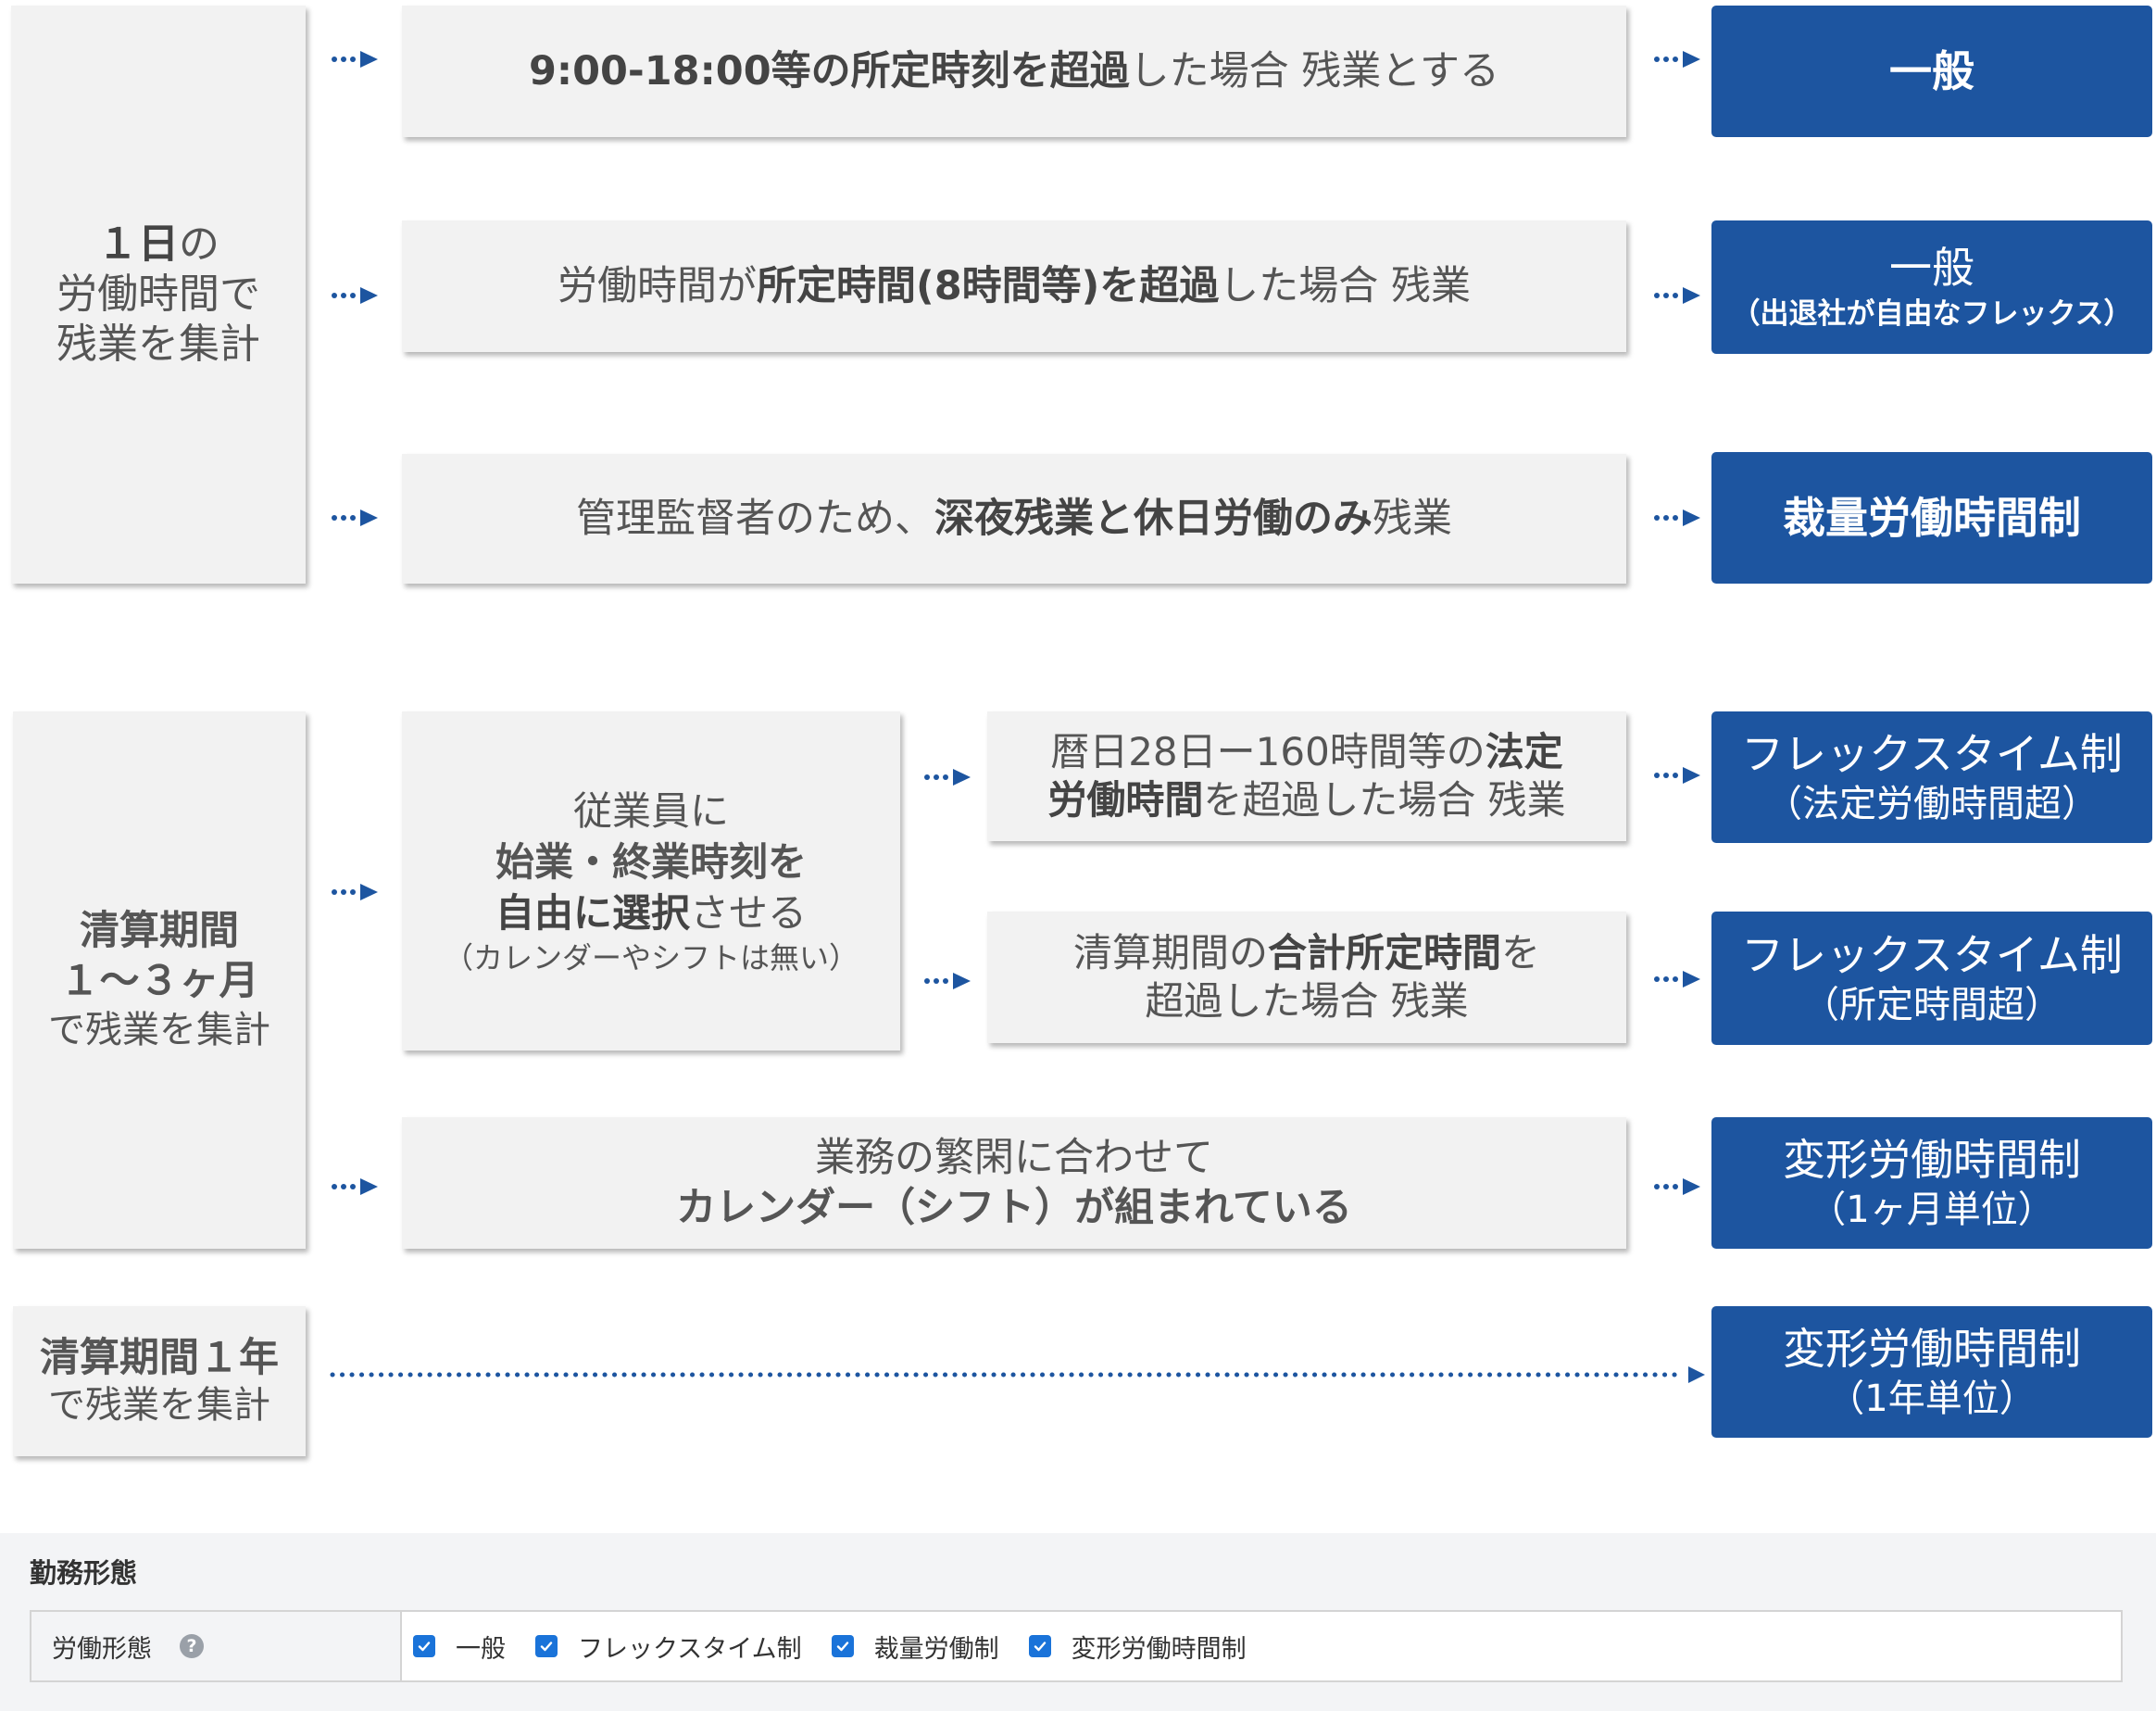  What do you see at coordinates (829, 71) in the screenshot?
I see `condition-fixed-time-bold: 9:00-18:00等の所定時刻を超過` at bounding box center [829, 71].